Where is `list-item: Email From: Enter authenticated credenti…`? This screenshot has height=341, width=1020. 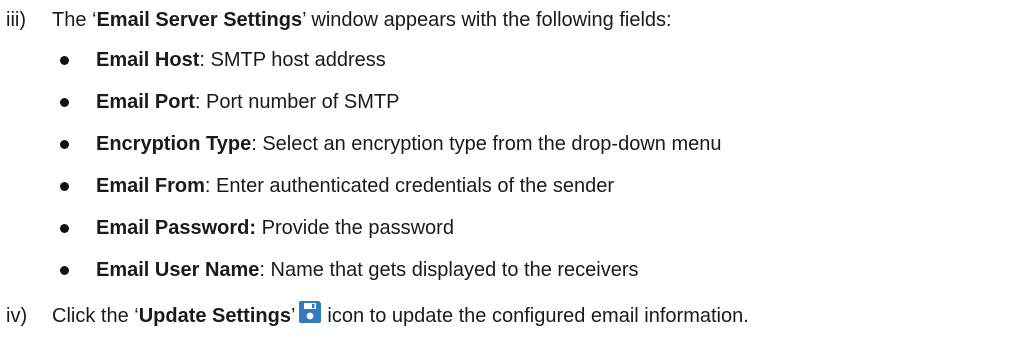
list-item: Email From: Enter authenticated credenti… is located at coordinates (388, 193).